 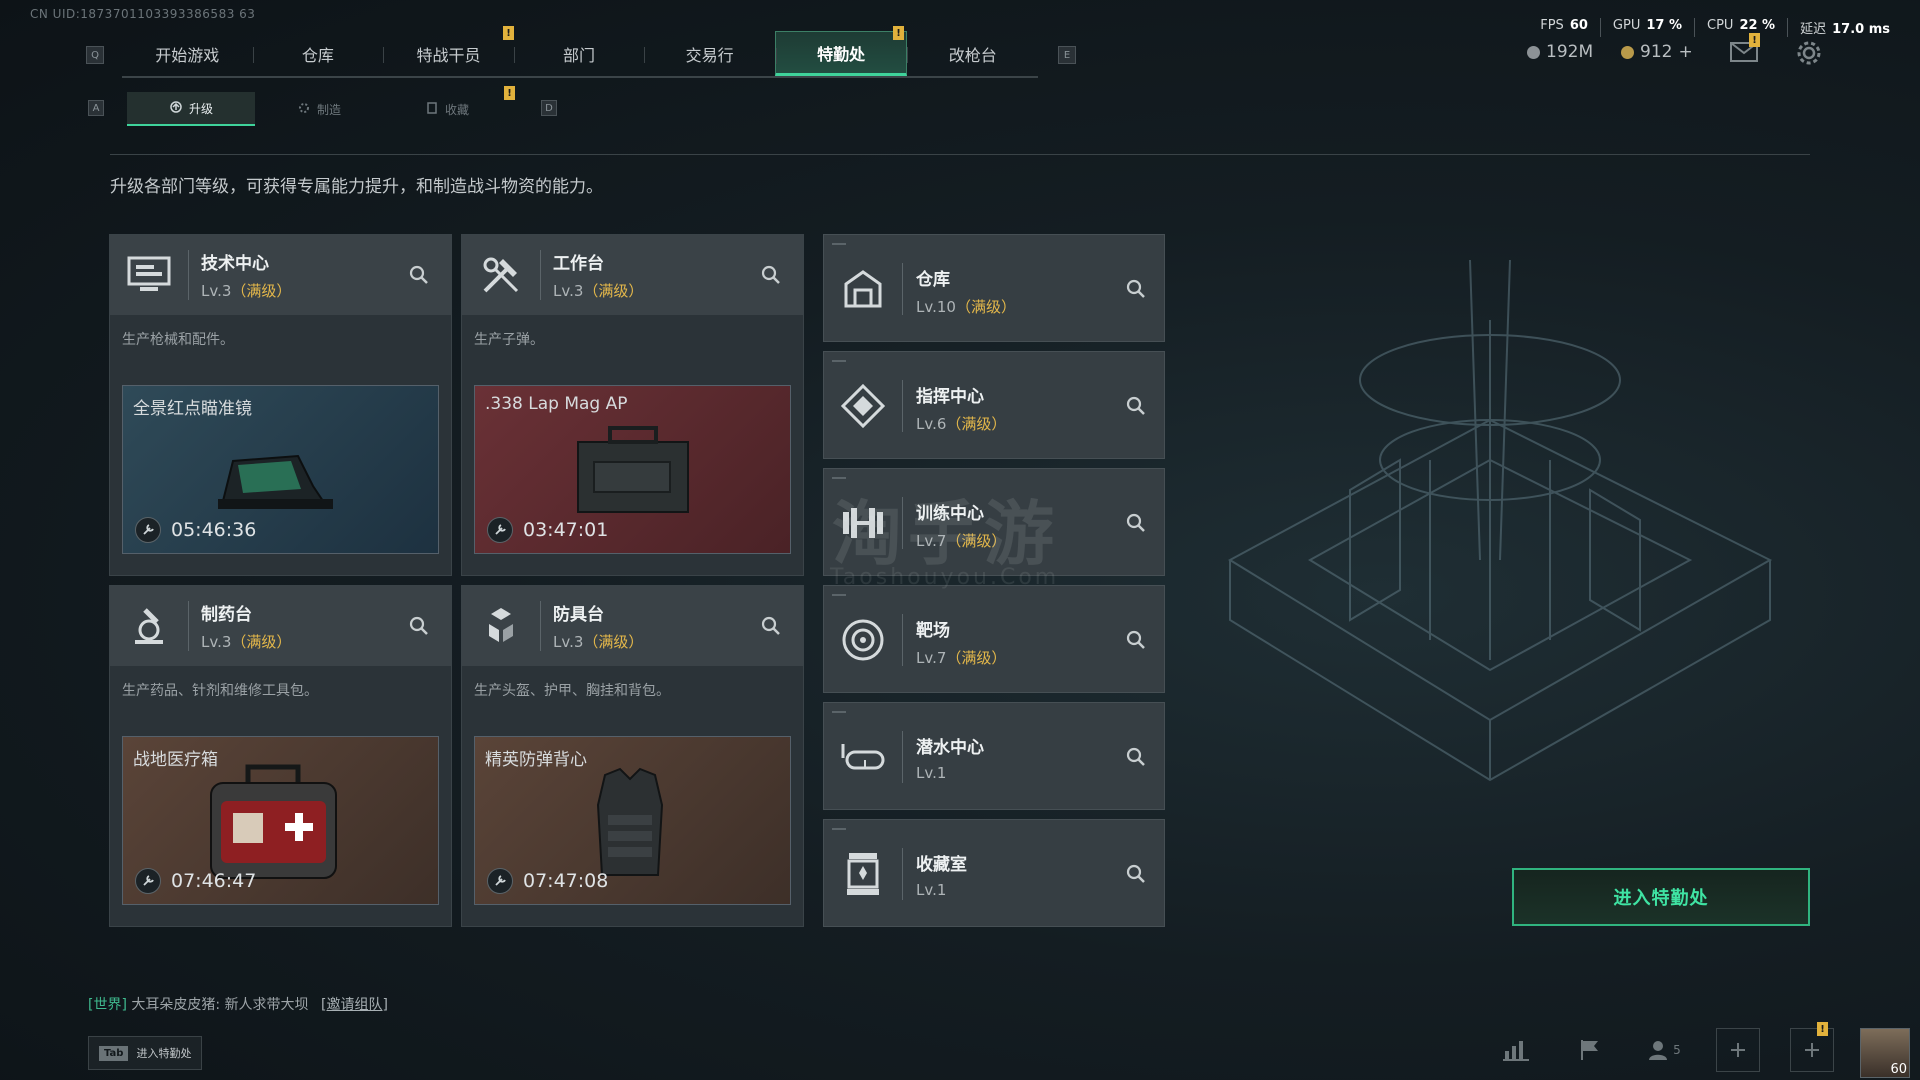 What do you see at coordinates (354, 1005) in the screenshot?
I see `invite-team-link: [邀请组队]` at bounding box center [354, 1005].